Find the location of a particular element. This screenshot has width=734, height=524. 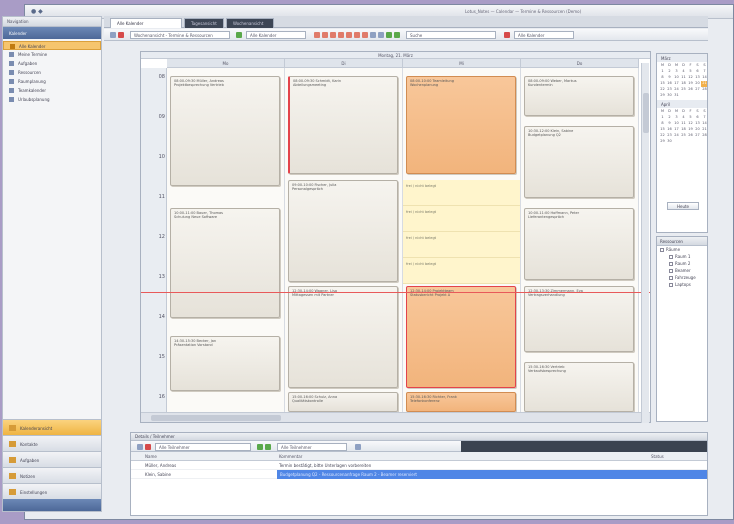

view-selector: Wochenansicht - Termine & Ressourcen is located at coordinates (180, 35).